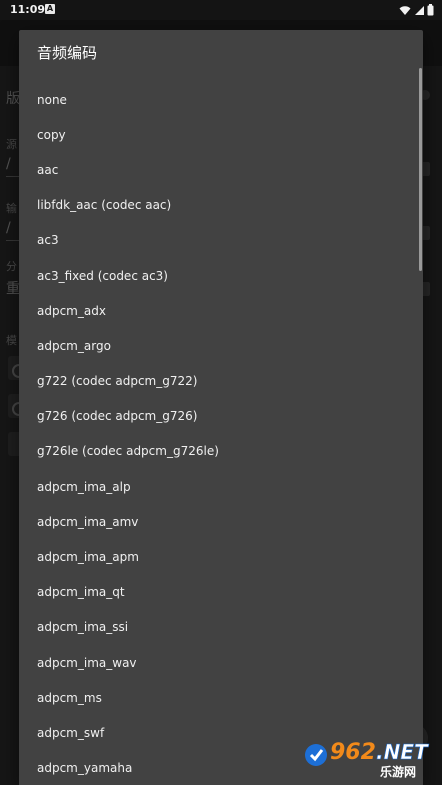 This screenshot has height=785, width=442. I want to click on codec-option: adpcm_ima_wav, so click(221, 662).